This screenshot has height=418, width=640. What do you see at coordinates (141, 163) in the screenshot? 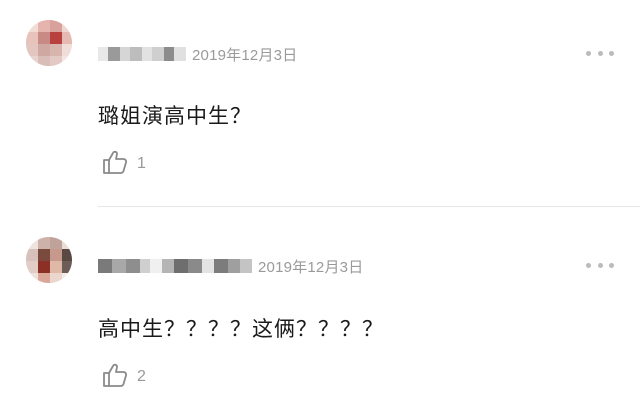
I see `like-count: 1` at bounding box center [141, 163].